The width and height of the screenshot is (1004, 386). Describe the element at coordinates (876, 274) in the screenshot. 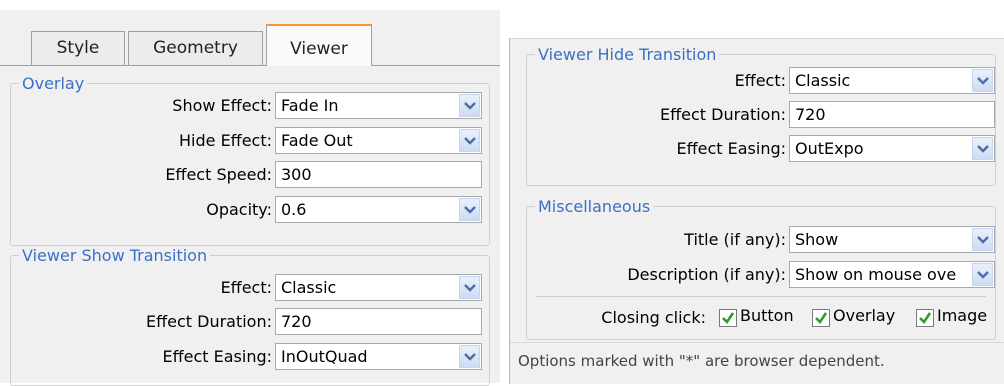

I see `description-value: Show on mouse ove` at that location.